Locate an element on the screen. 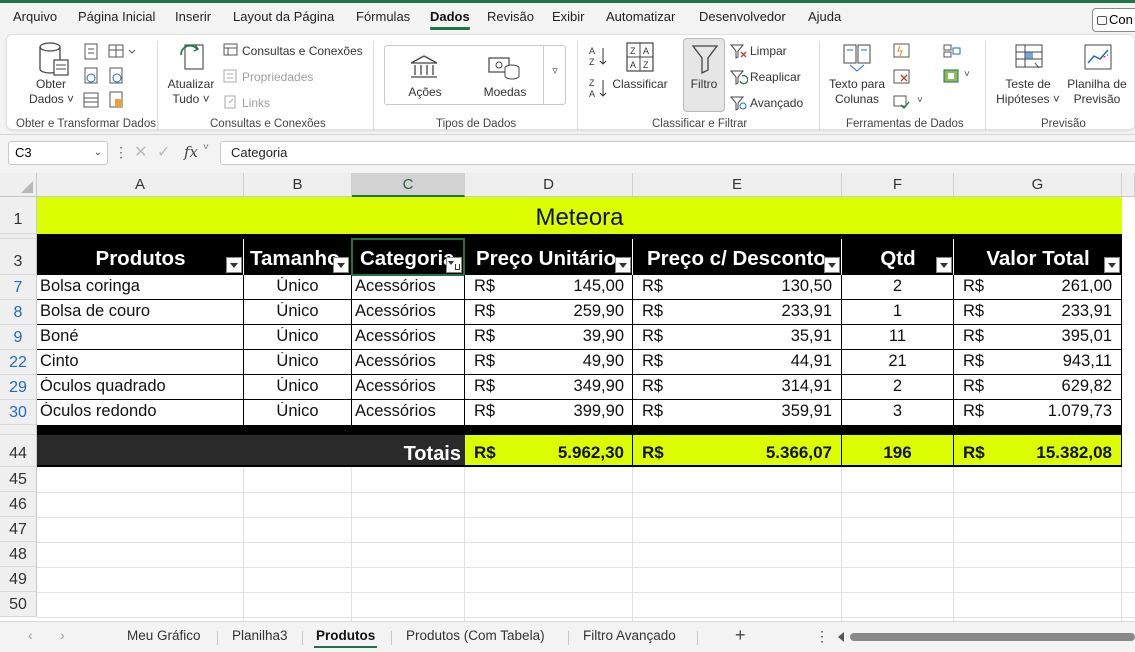 The image size is (1135, 652). sheet-tab-filtro-avancado: Filtro Avançado is located at coordinates (629, 635).